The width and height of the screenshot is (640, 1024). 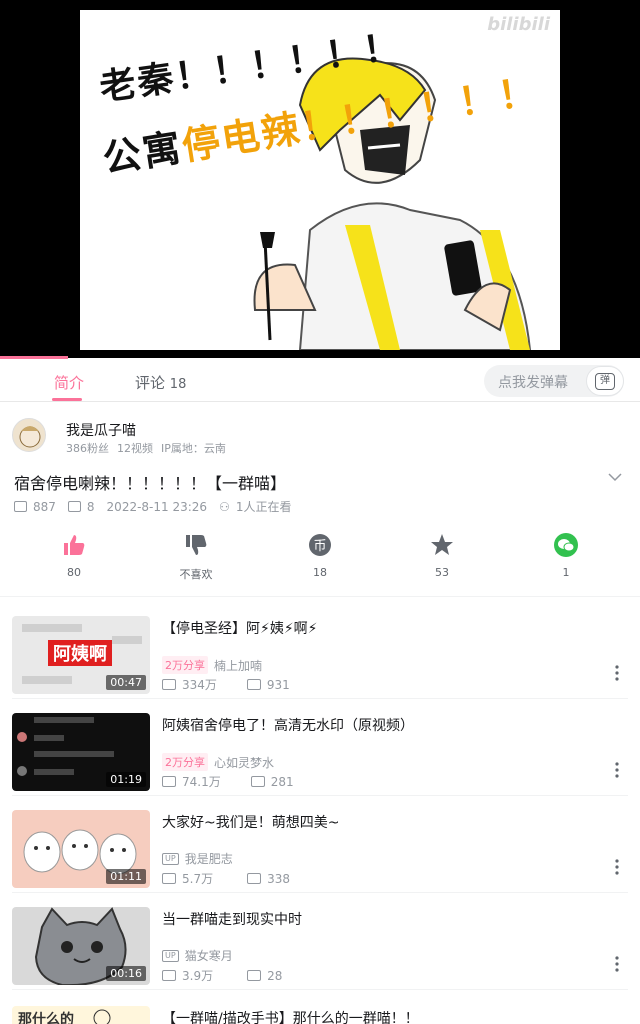 What do you see at coordinates (160, 382) in the screenshot?
I see `tab-comments: 评论 18` at bounding box center [160, 382].